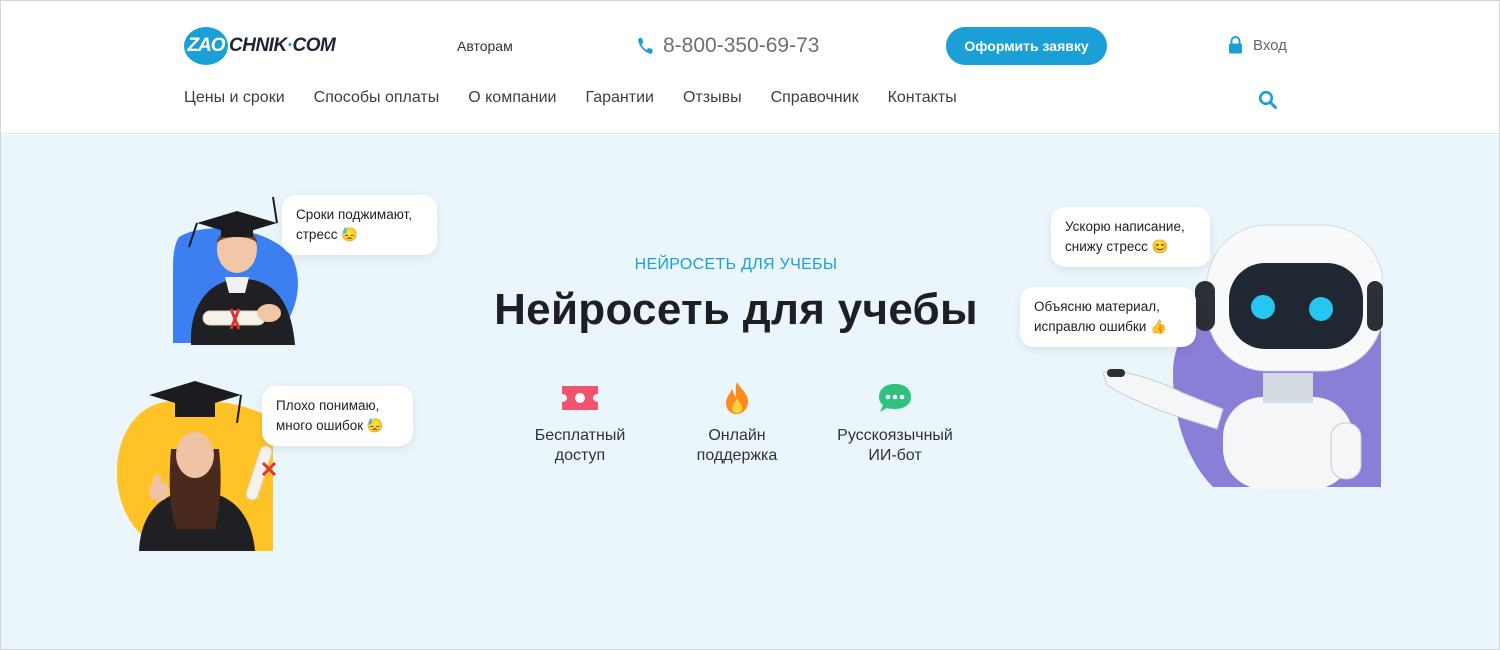  I want to click on nav-item-guarantees: Гарантии, so click(619, 98).